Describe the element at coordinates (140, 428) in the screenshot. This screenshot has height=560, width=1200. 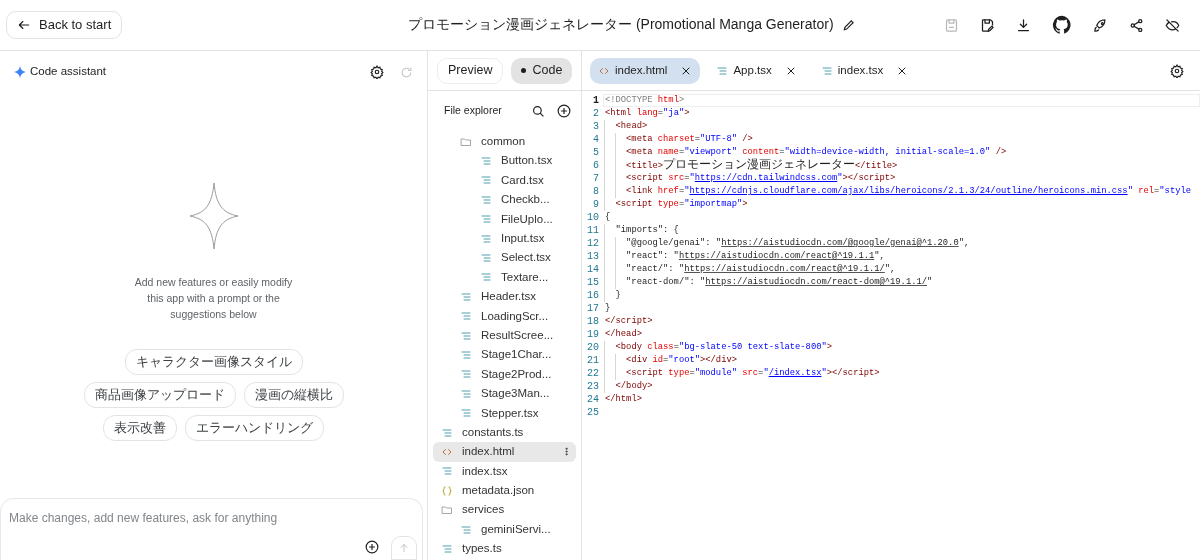
I see `suggestion-chip: 表示改善` at that location.